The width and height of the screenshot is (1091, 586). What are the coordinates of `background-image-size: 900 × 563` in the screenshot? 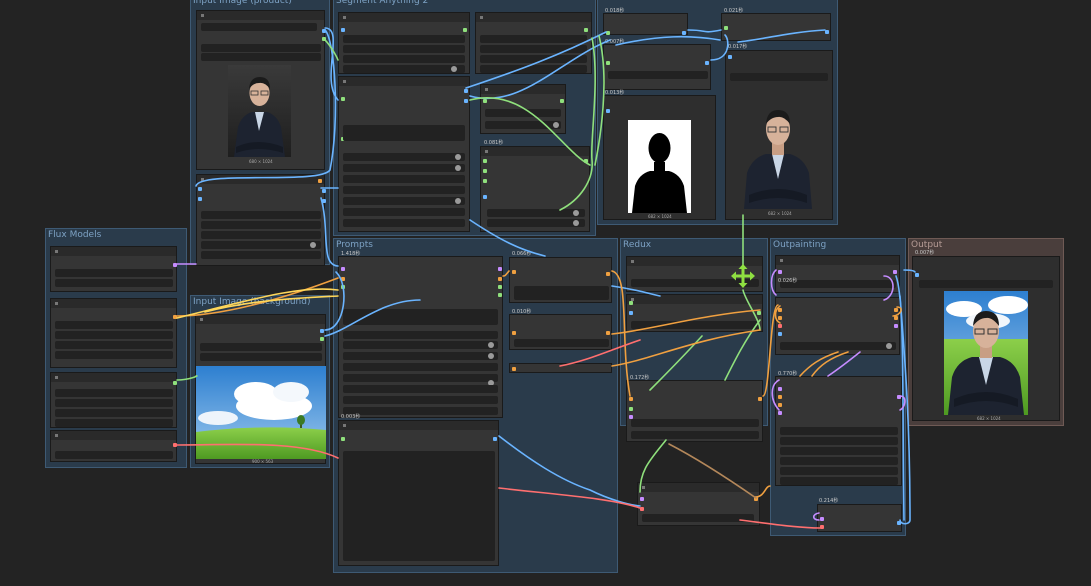 It's located at (263, 461).